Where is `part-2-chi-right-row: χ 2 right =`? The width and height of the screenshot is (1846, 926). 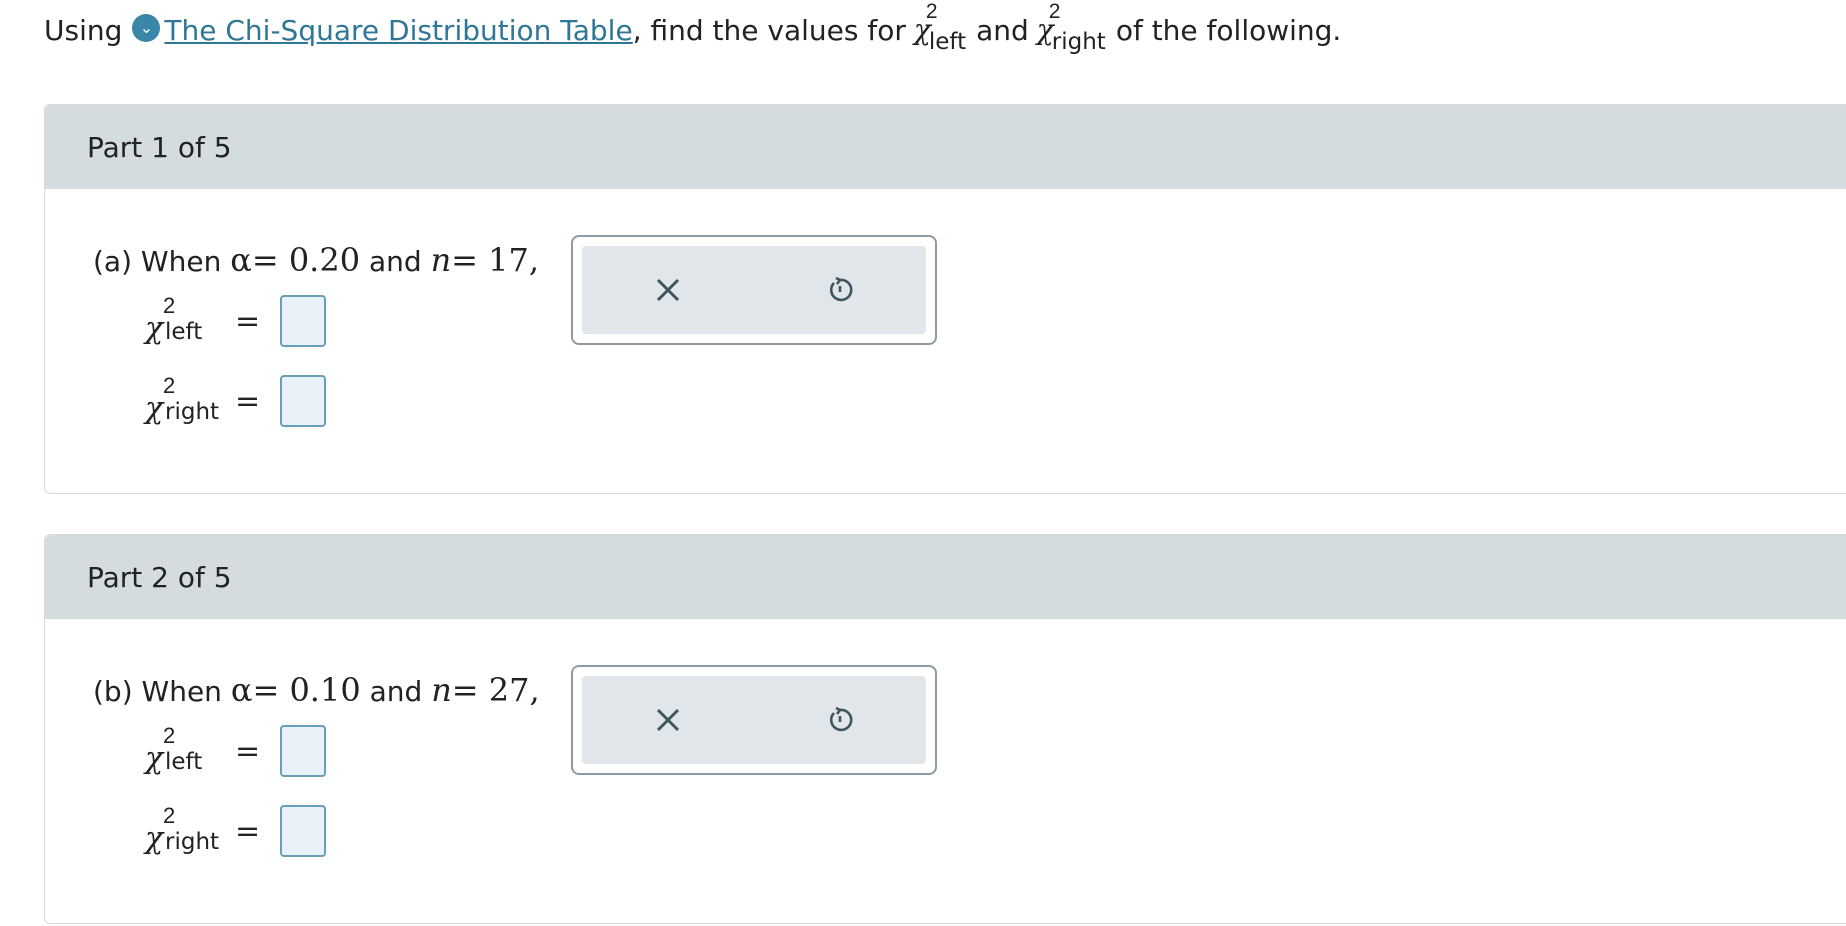
part-2-chi-right-row: χ 2 right = is located at coordinates (236, 831).